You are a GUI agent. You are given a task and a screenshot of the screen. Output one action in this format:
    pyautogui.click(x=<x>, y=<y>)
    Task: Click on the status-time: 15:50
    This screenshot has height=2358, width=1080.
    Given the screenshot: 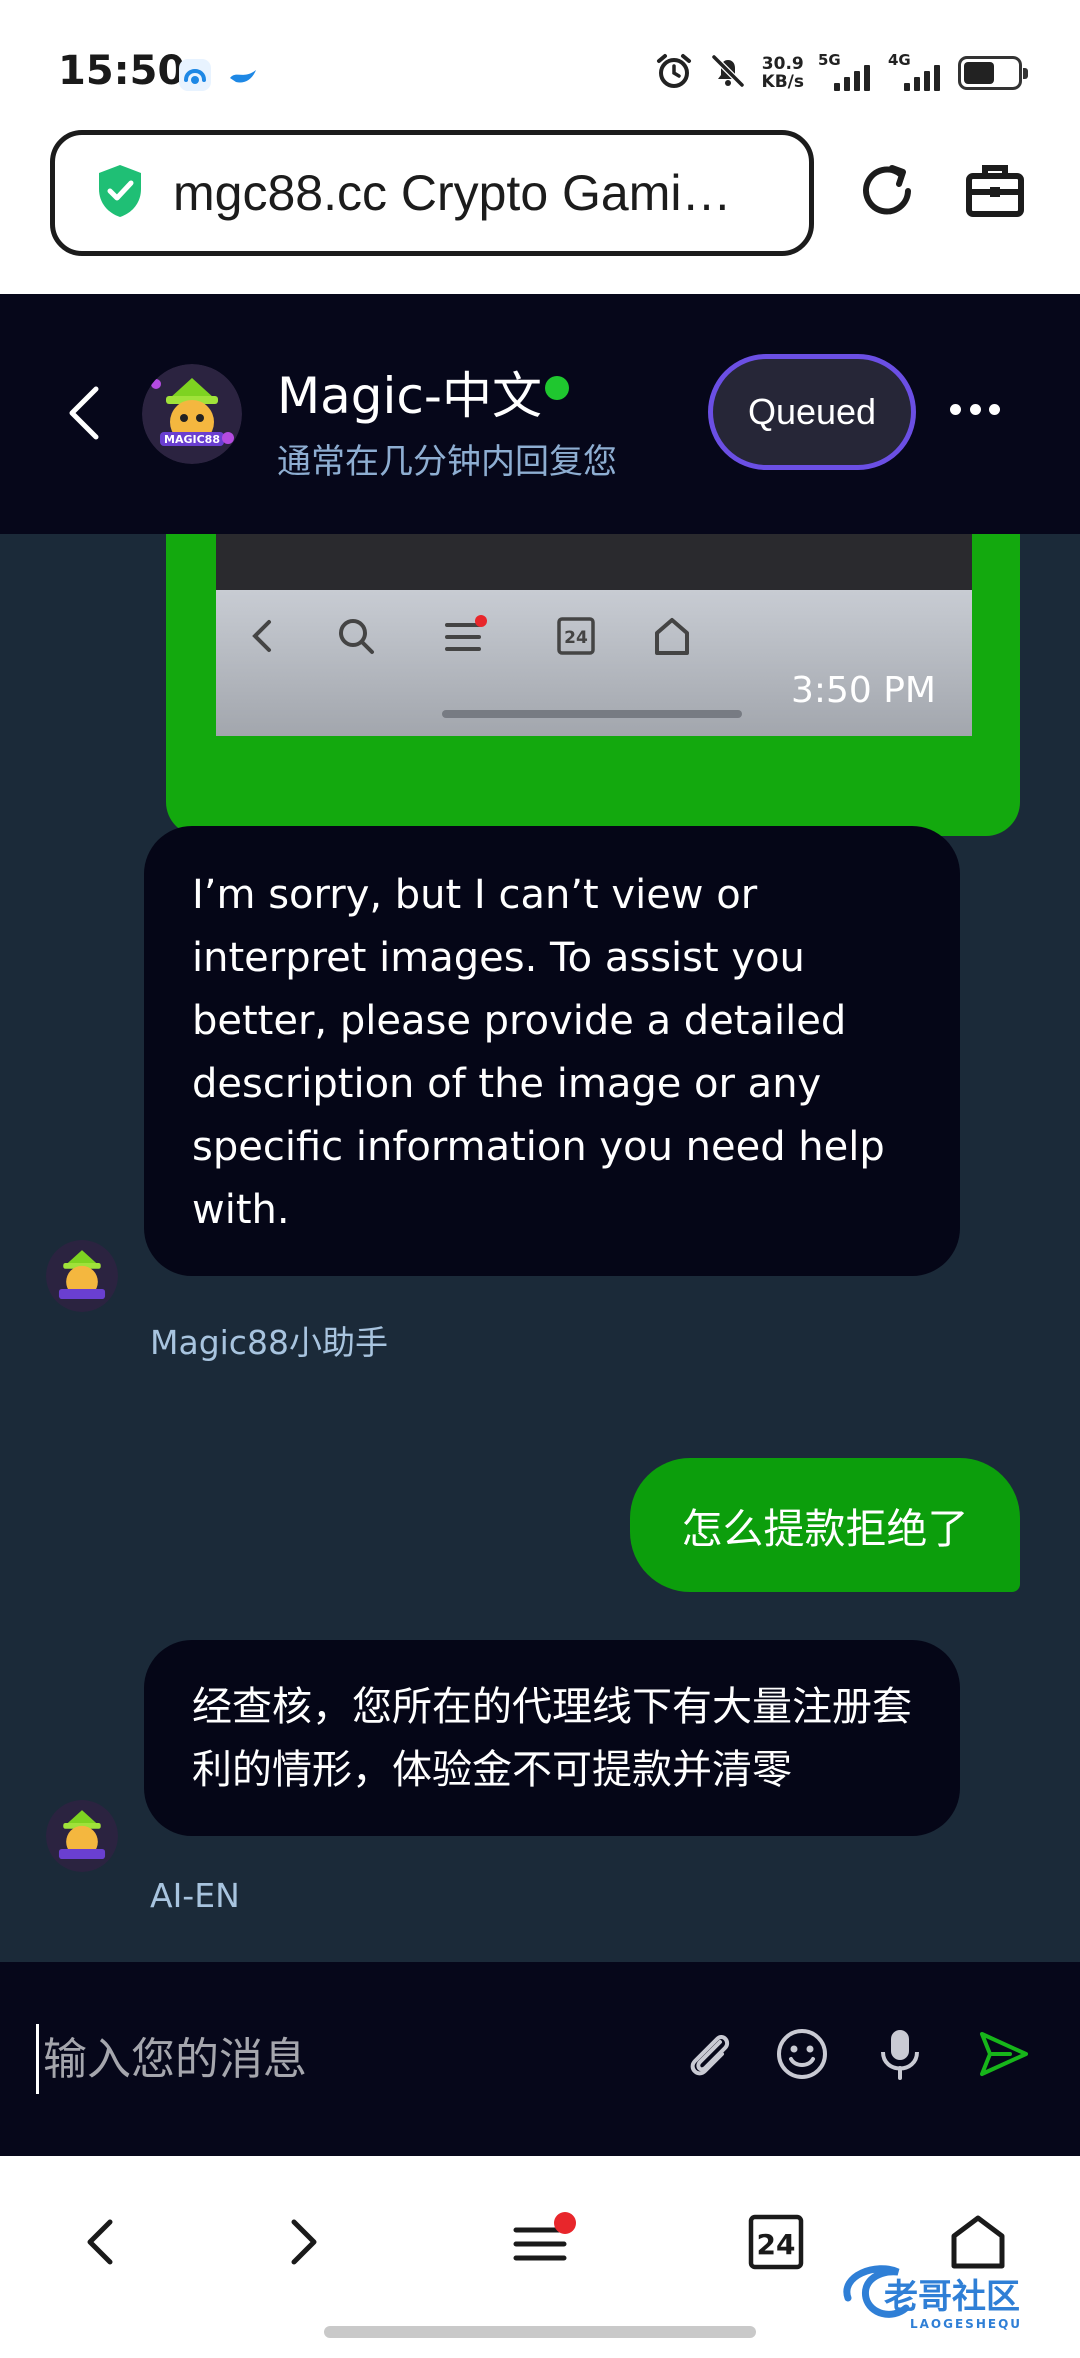 What is the action you would take?
    pyautogui.click(x=122, y=71)
    